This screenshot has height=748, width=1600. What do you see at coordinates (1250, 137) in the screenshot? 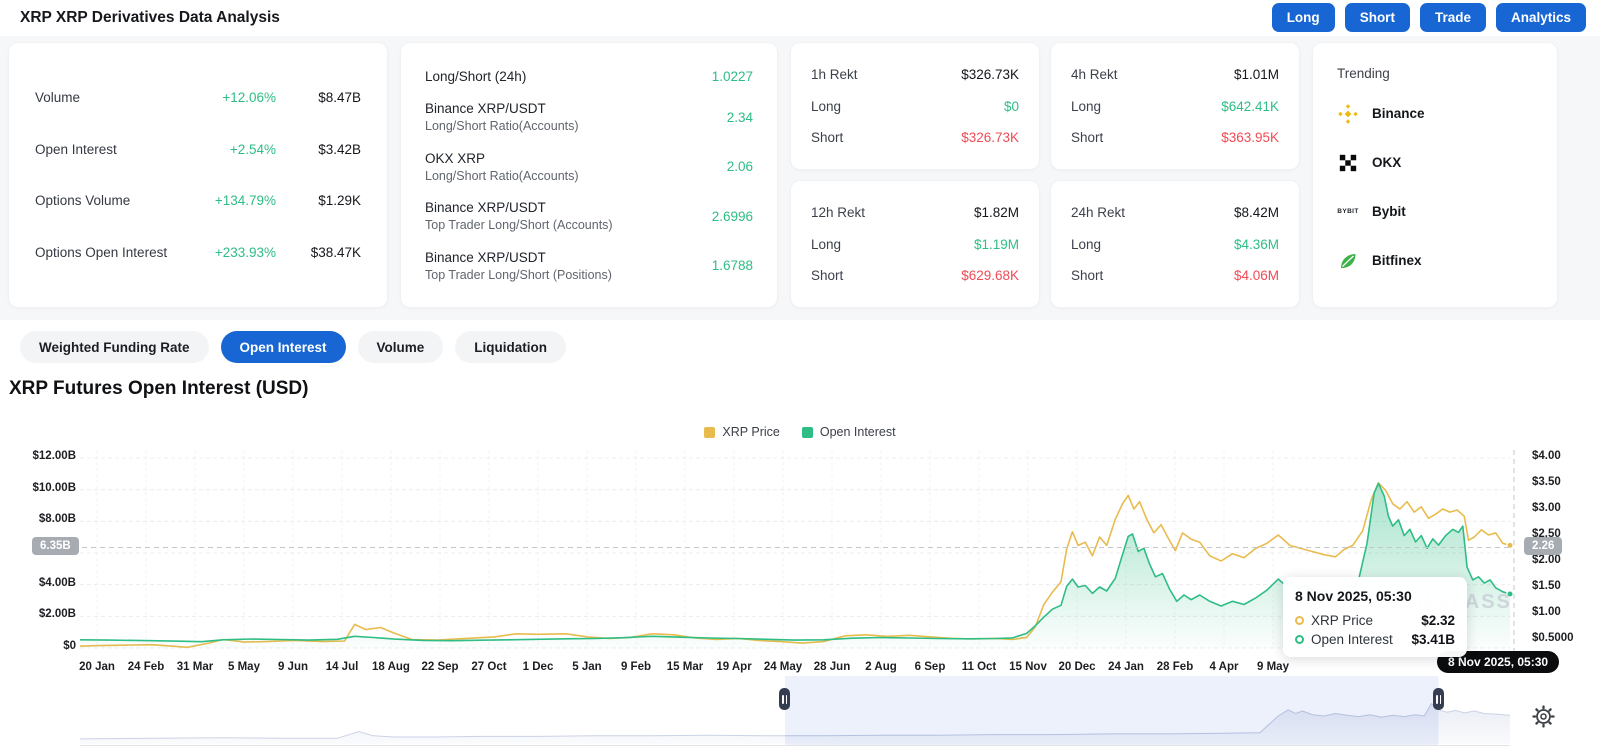
I see `rekt-short-value: $363.95K` at bounding box center [1250, 137].